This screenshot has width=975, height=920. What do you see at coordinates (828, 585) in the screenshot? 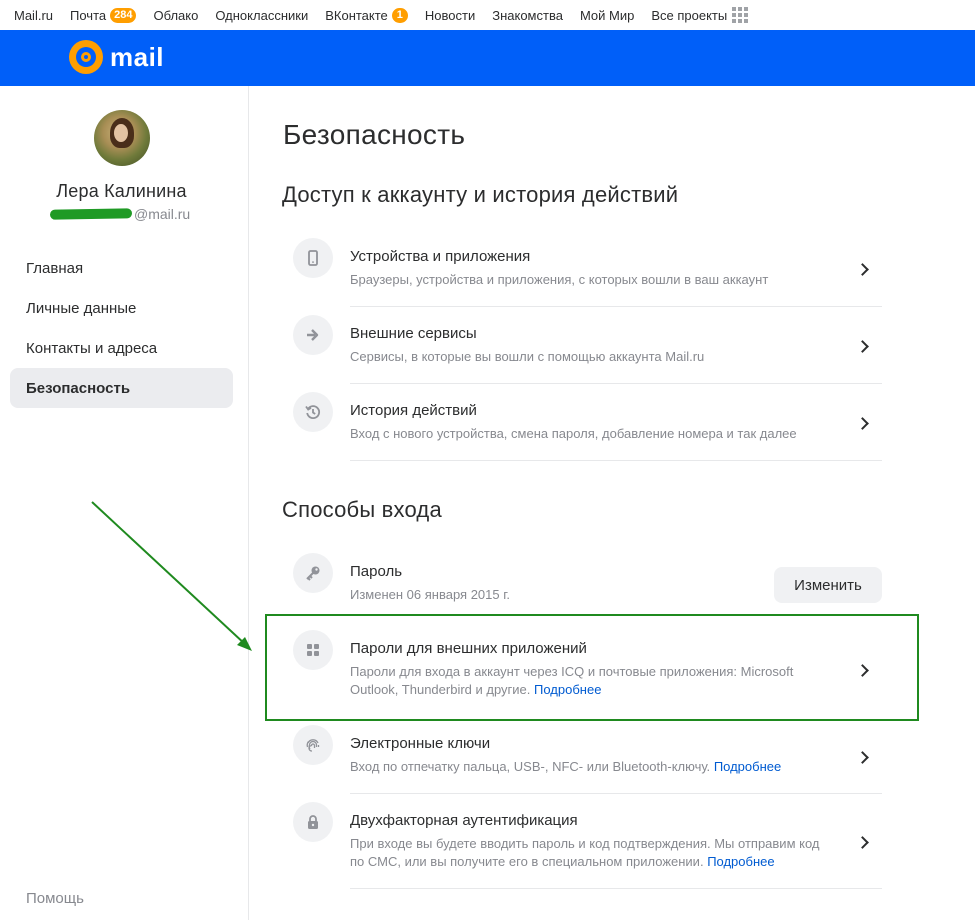
I see `change-password-button: Изменить` at bounding box center [828, 585].